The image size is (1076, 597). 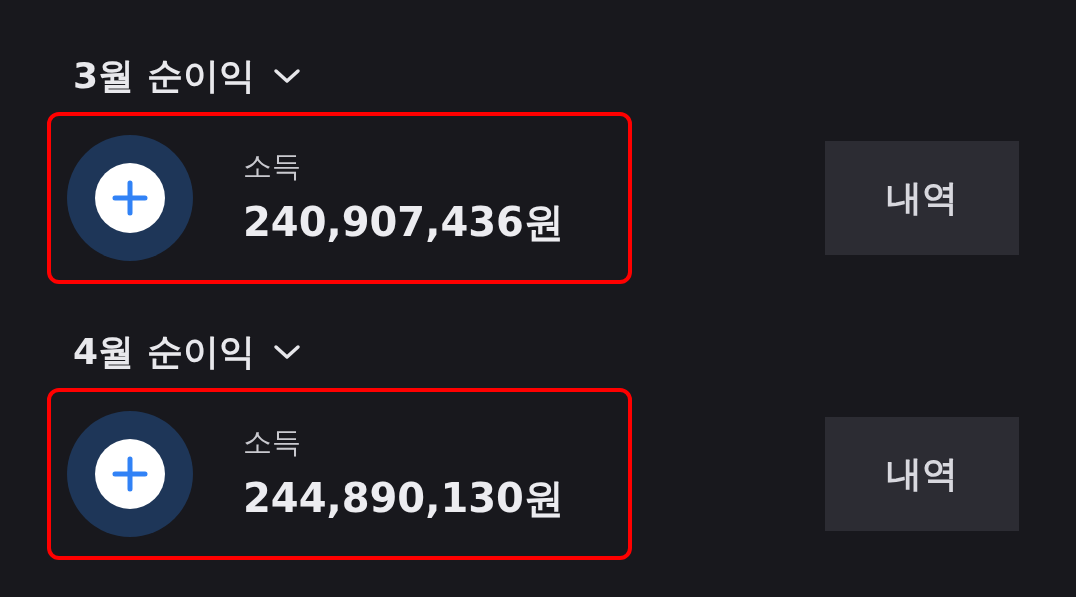 I want to click on section-title: 3월 순이익, so click(x=164, y=75).